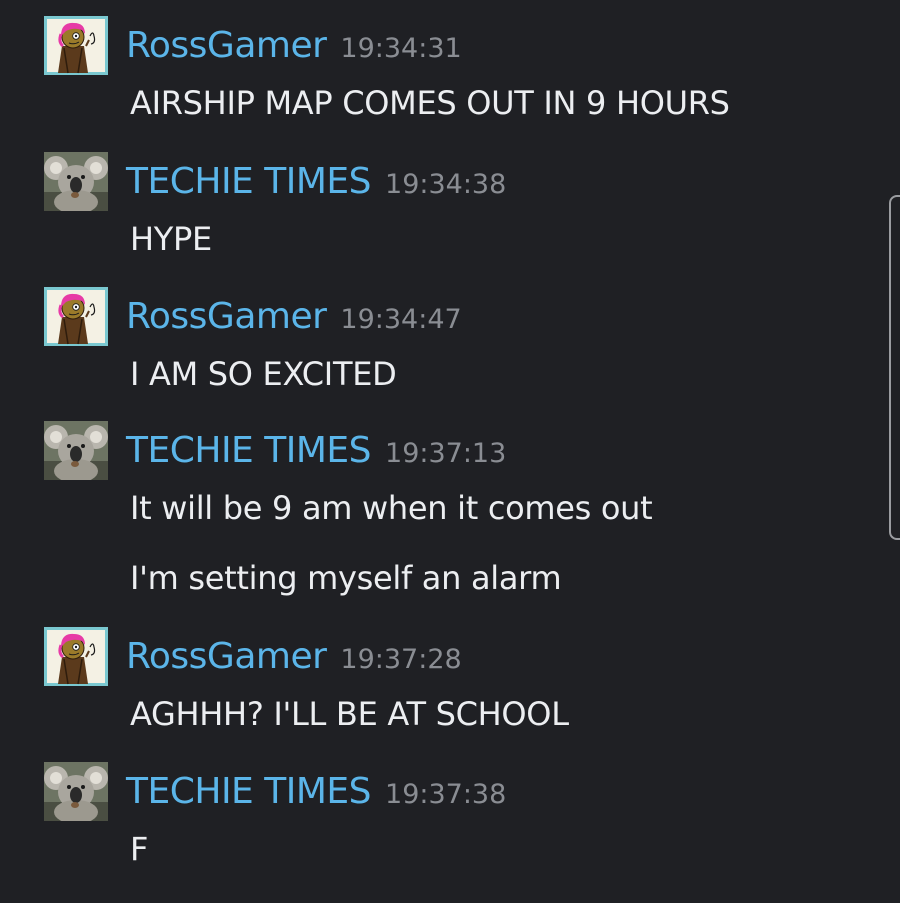  Describe the element at coordinates (446, 453) in the screenshot. I see `message-timestamp: 19:37:13` at that location.